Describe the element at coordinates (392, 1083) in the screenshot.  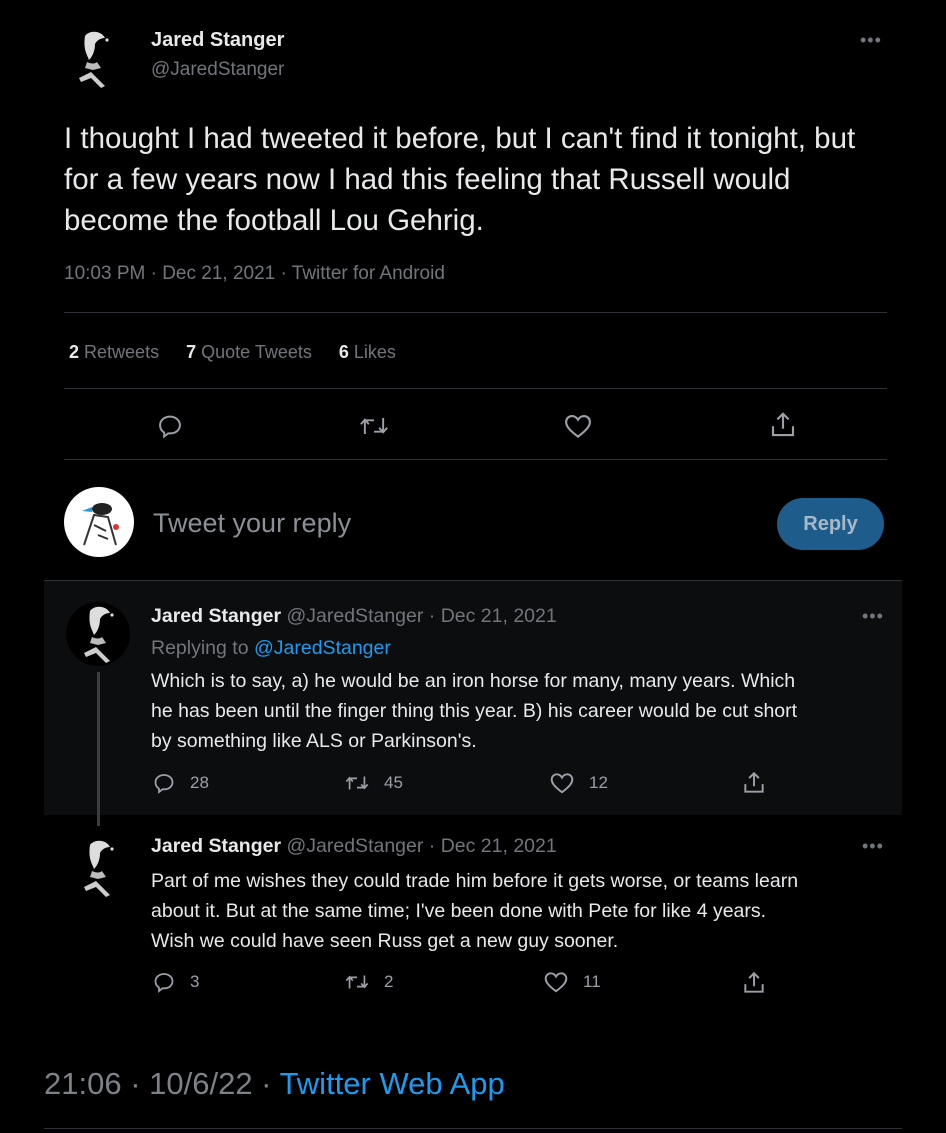
I see `footer-client-link: Twitter Web App` at that location.